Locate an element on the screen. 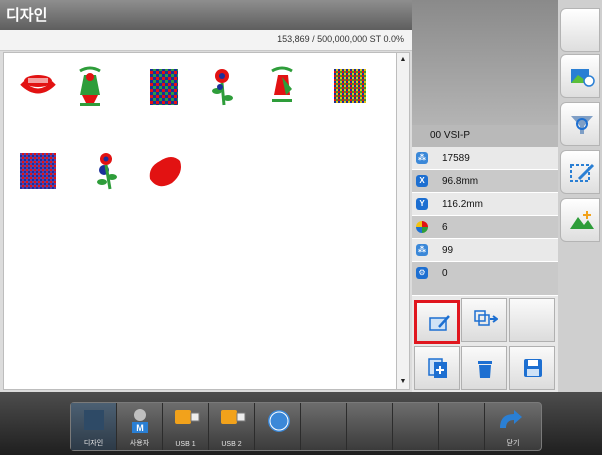  edit-design-button is located at coordinates (437, 322).